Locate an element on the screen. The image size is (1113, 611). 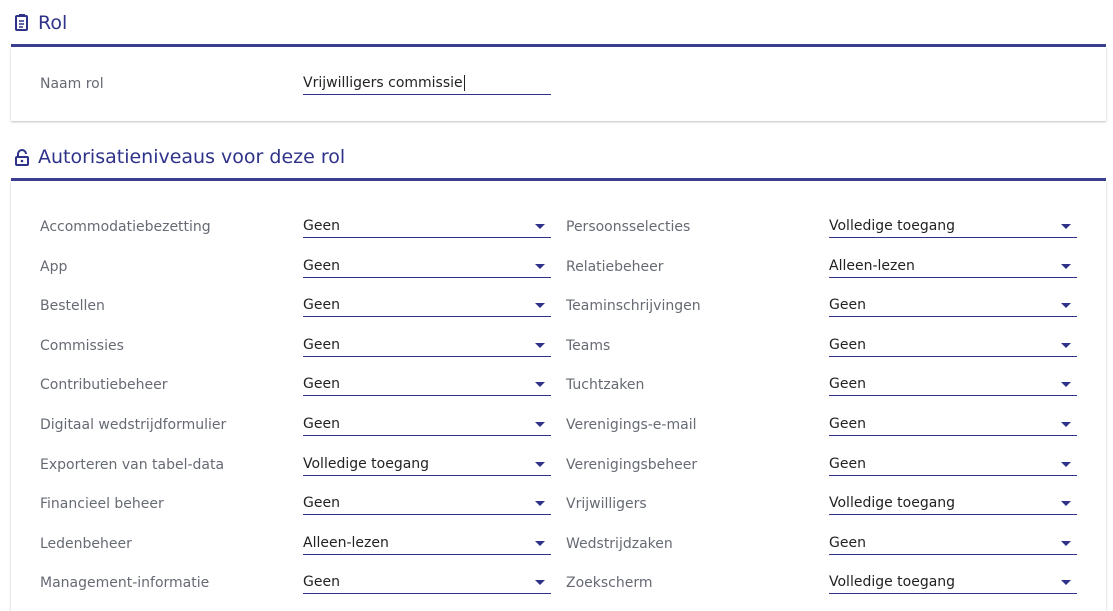
auth-label-verenigings-e-mail: Verenigings-e-mail is located at coordinates (631, 425).